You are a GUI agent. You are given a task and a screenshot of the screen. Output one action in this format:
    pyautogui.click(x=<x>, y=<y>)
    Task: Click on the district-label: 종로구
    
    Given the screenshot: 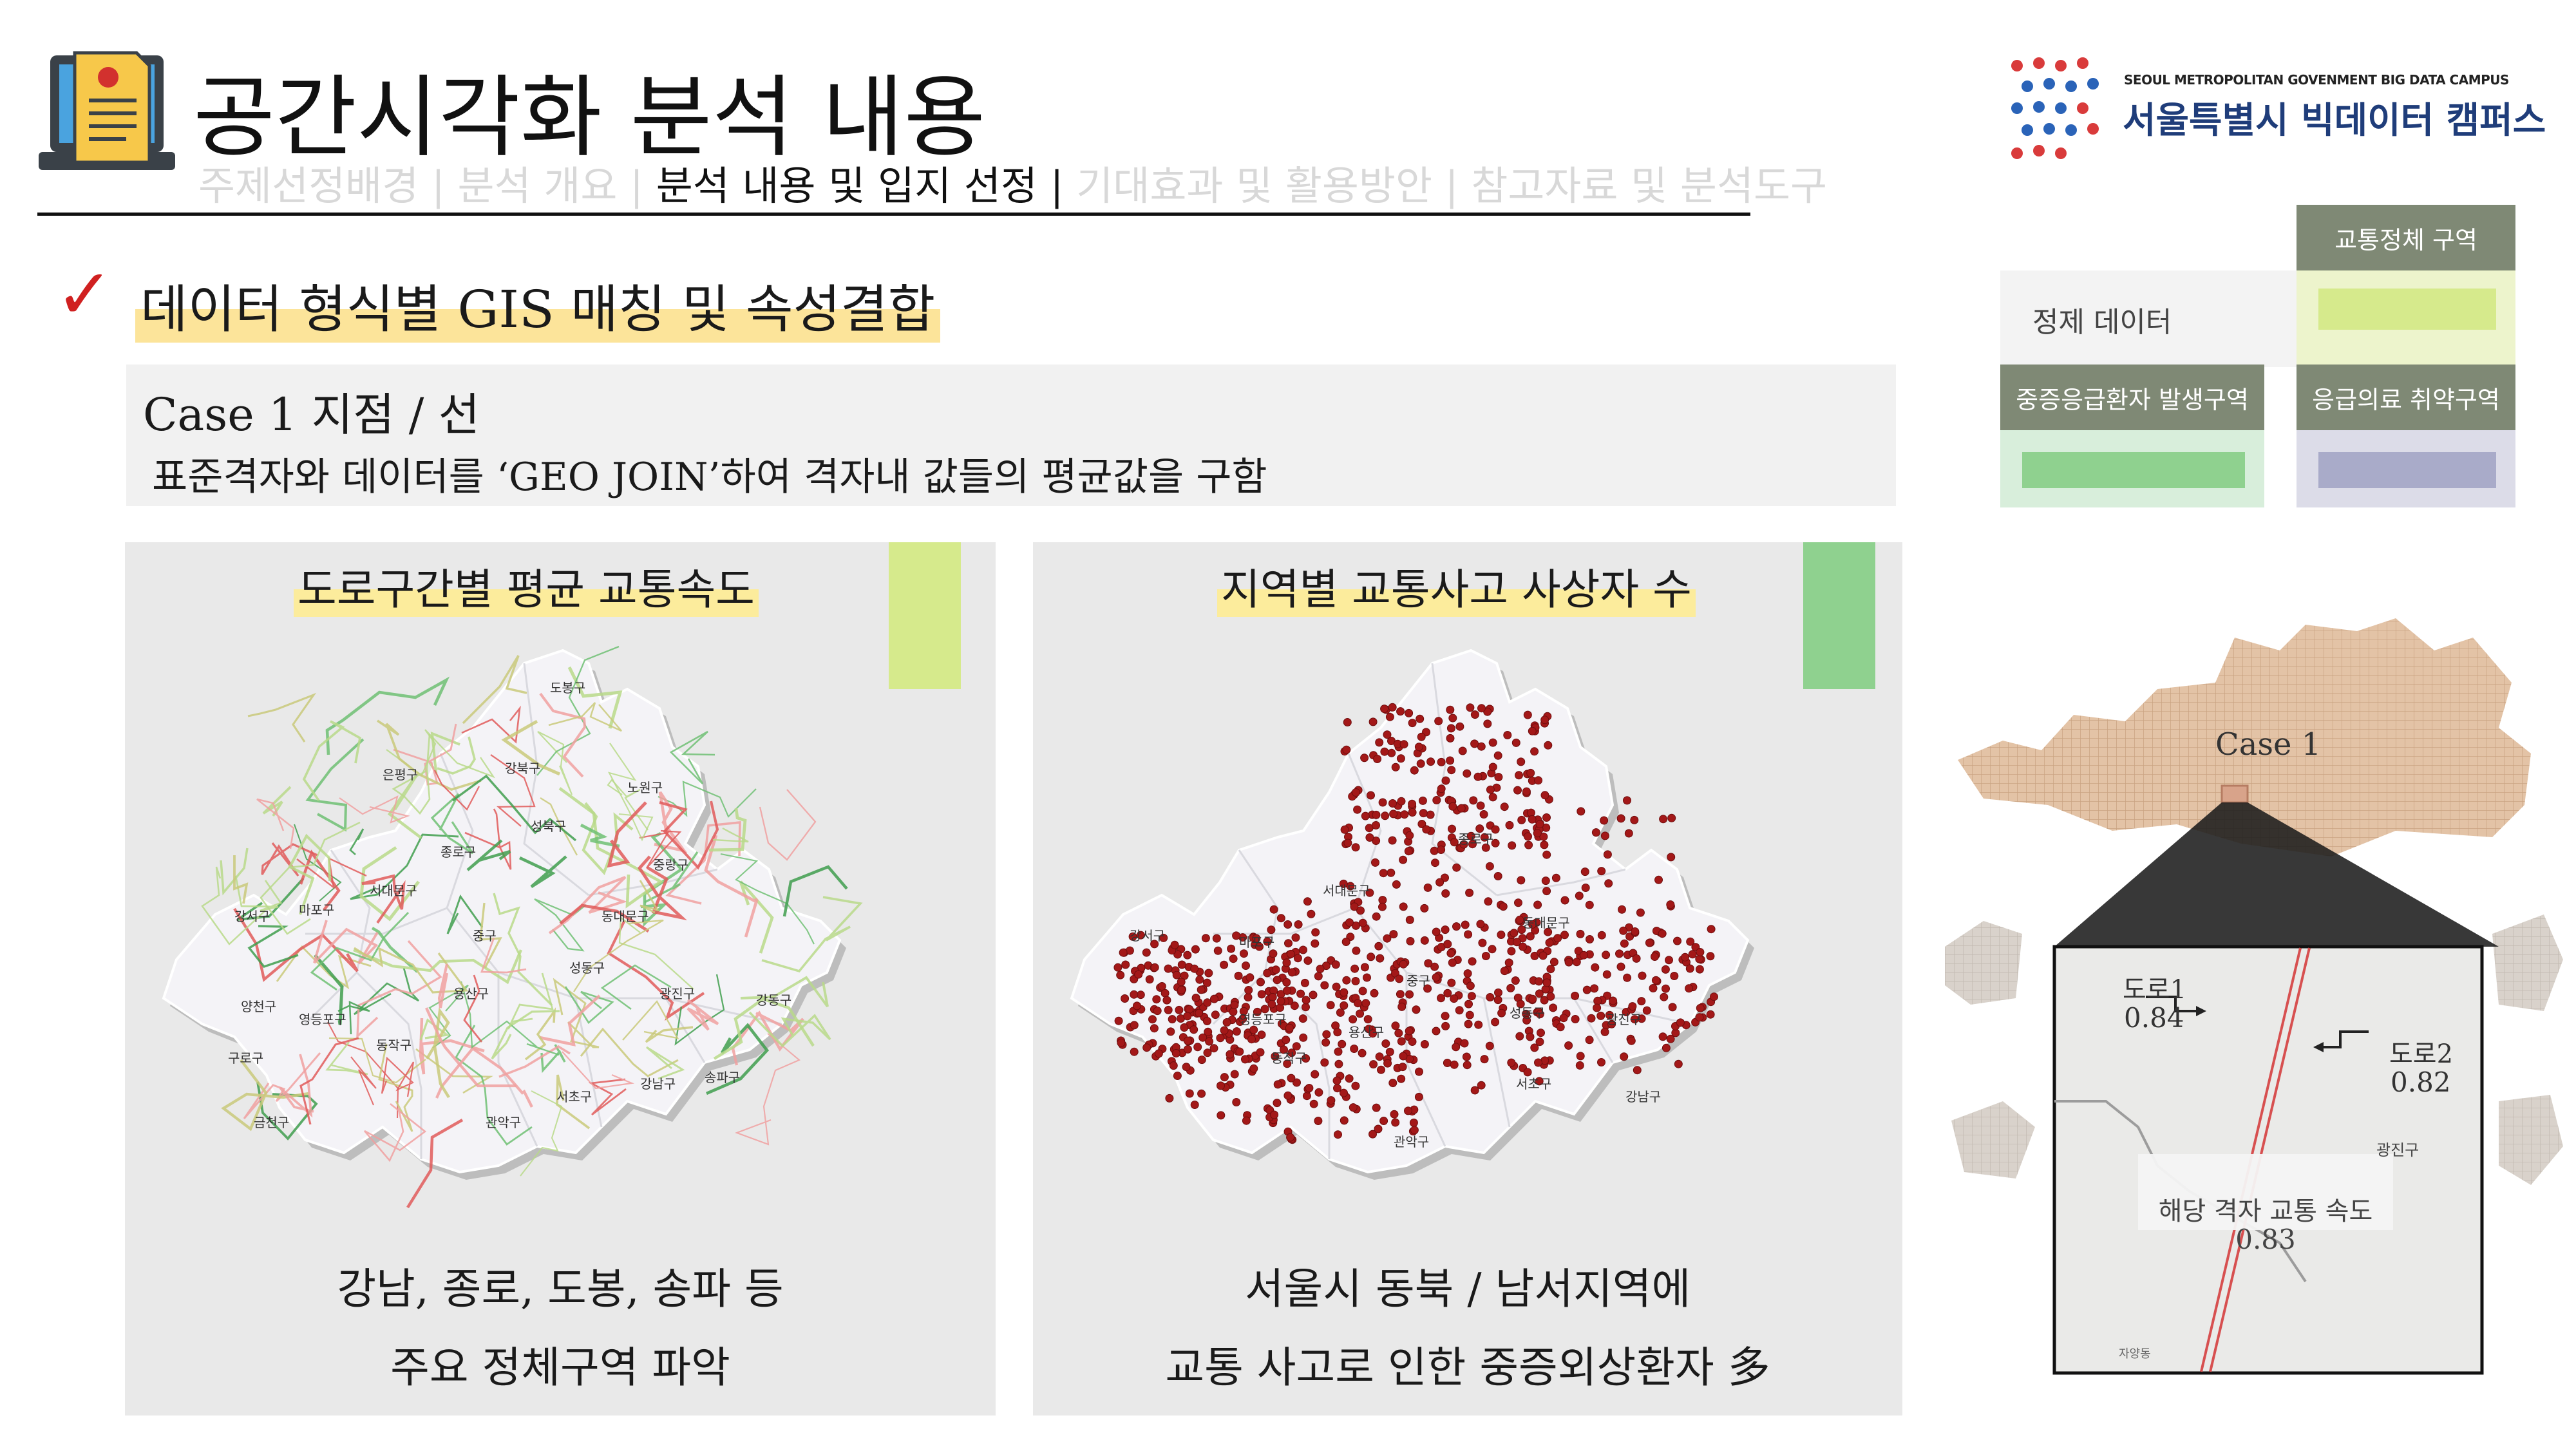 What is the action you would take?
    pyautogui.click(x=1475, y=839)
    